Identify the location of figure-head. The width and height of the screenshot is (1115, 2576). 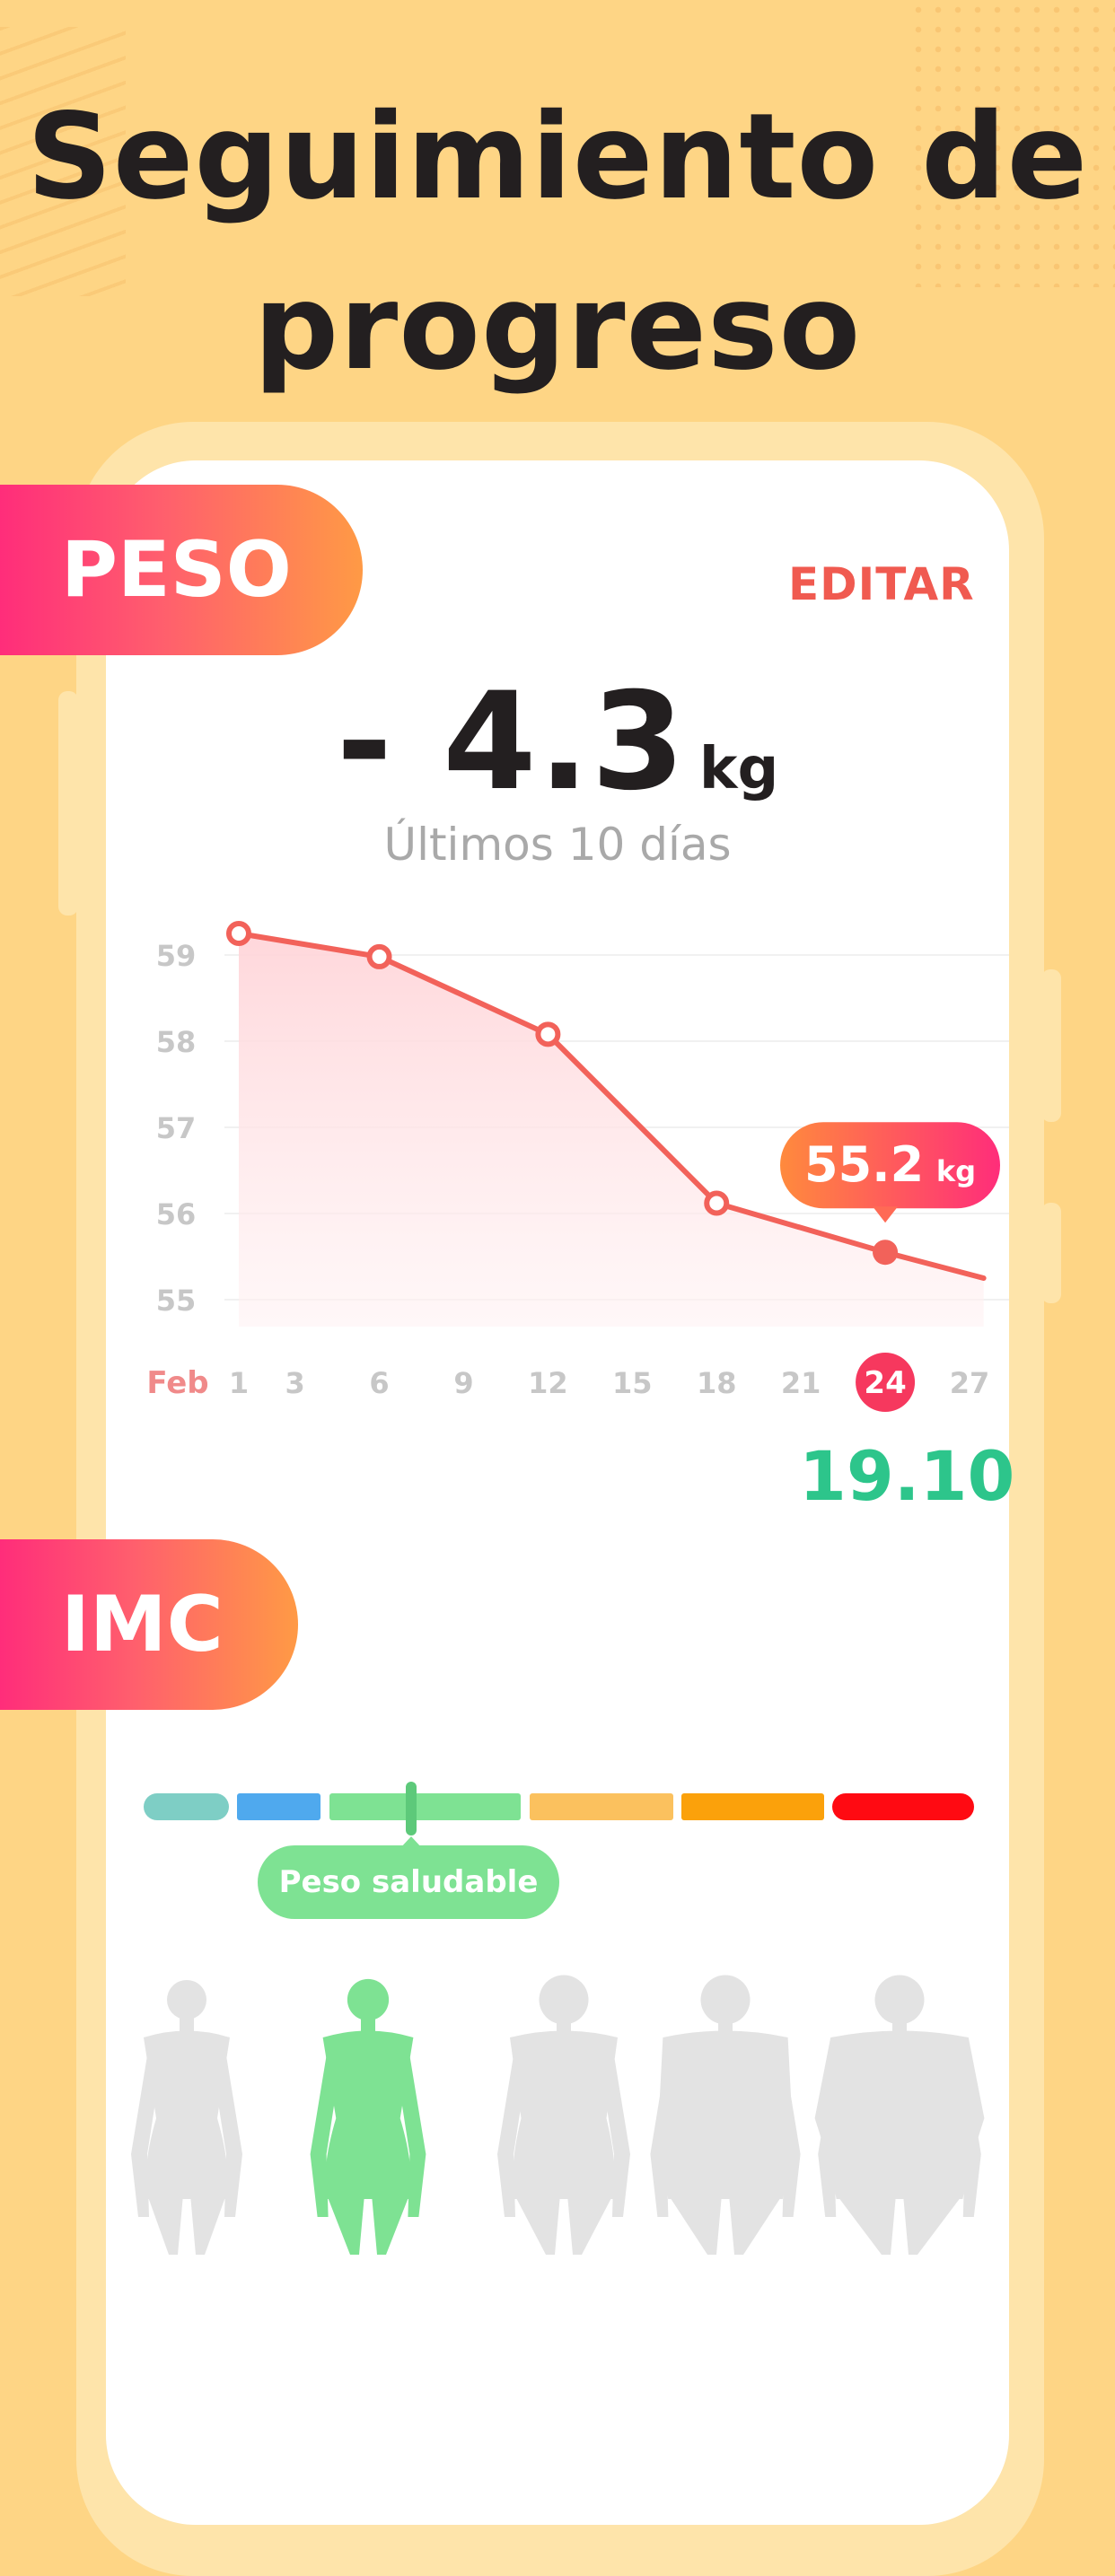
(187, 2000).